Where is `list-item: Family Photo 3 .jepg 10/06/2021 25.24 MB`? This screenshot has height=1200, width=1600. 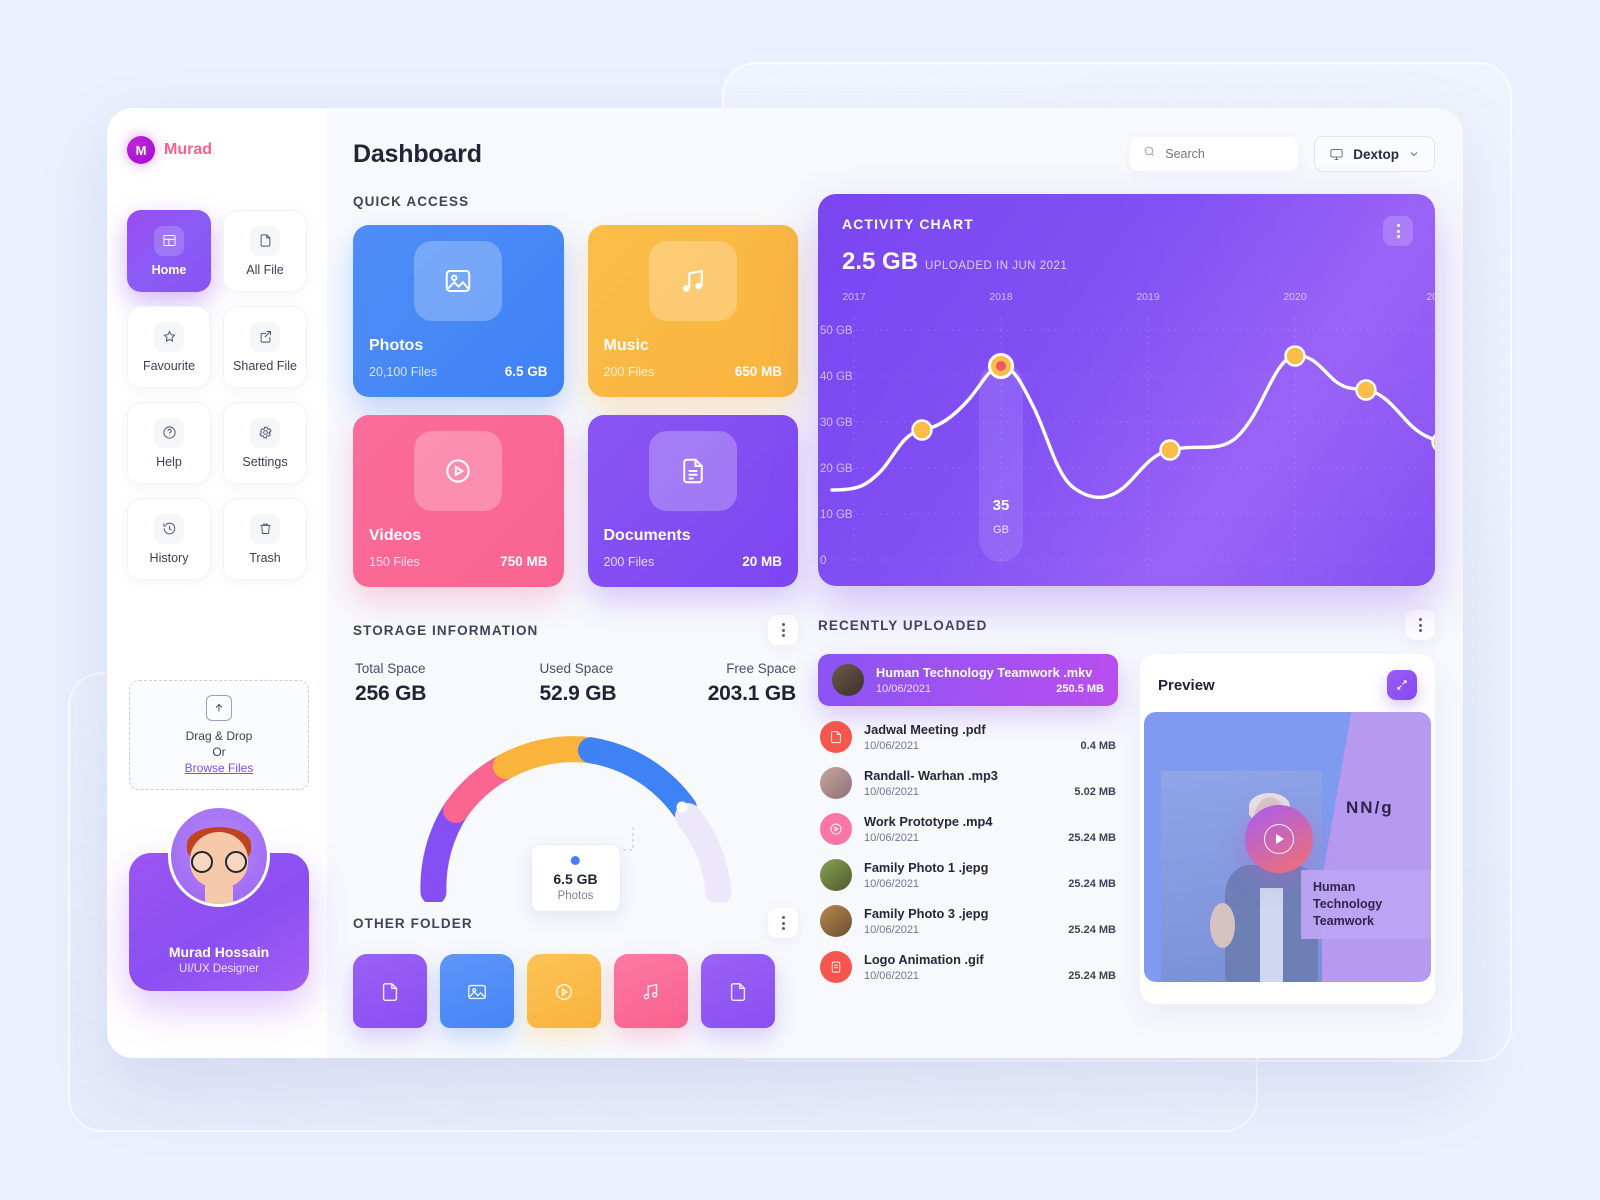
list-item: Family Photo 3 .jepg 10/06/2021 25.24 MB is located at coordinates (968, 921).